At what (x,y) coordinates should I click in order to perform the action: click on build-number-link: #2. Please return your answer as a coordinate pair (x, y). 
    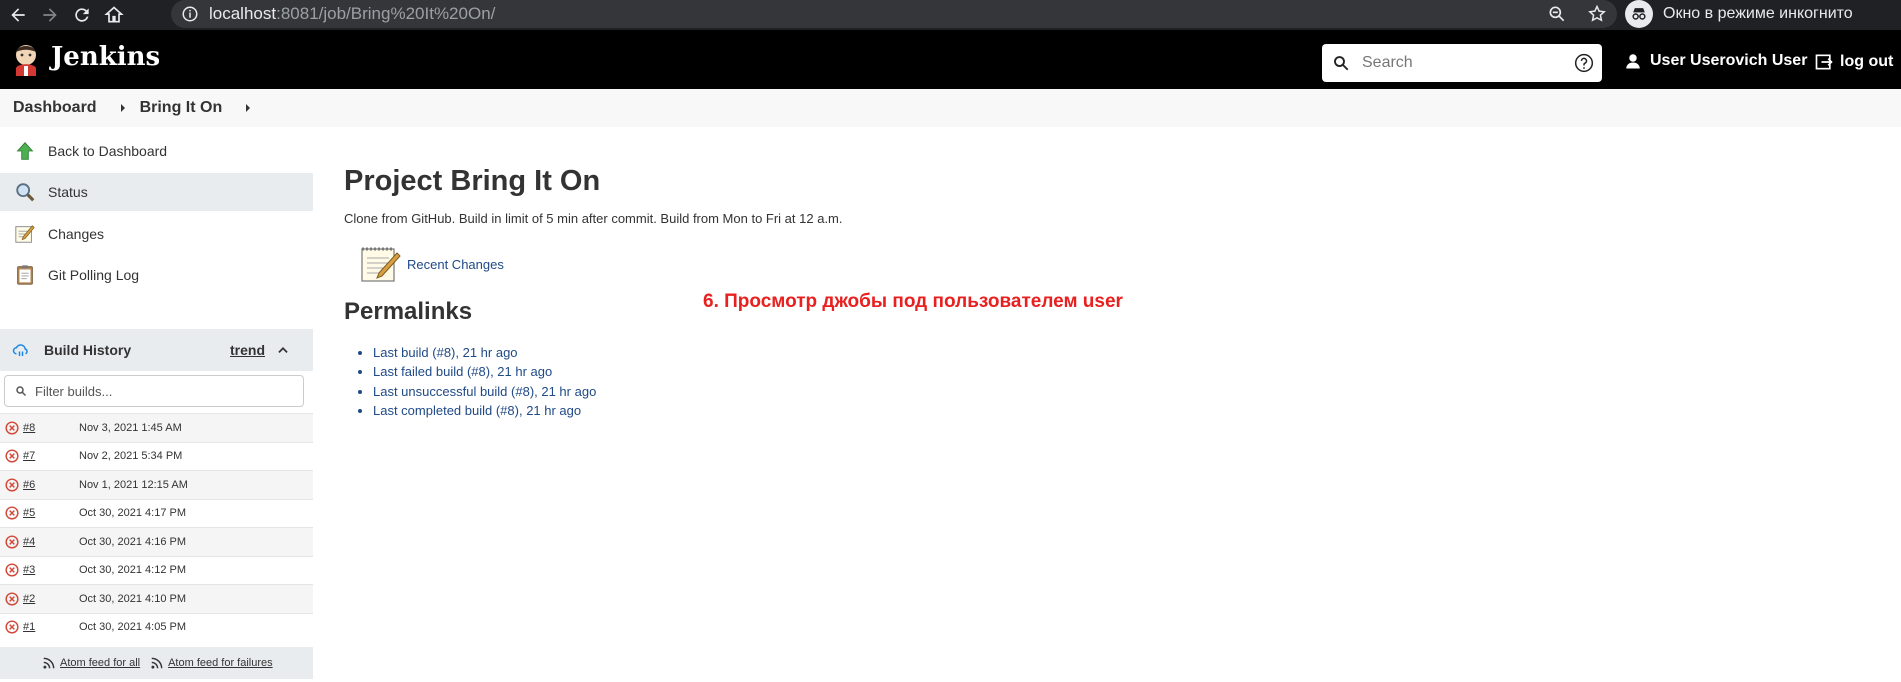
    Looking at the image, I should click on (51, 599).